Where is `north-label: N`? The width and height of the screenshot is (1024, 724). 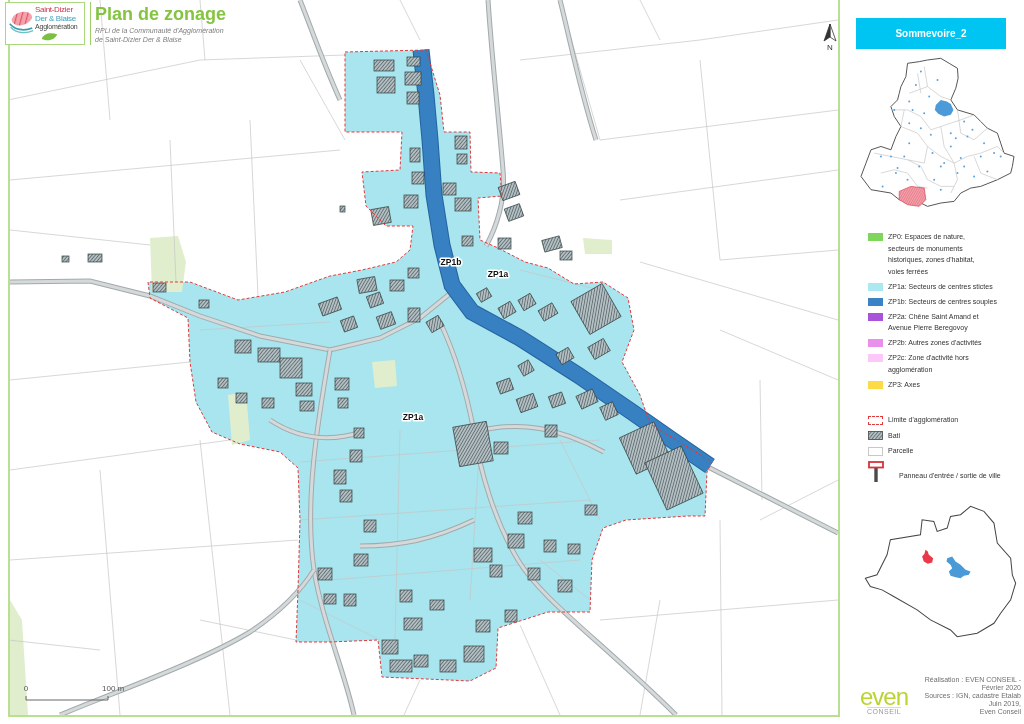
north-label: N is located at coordinates (830, 47).